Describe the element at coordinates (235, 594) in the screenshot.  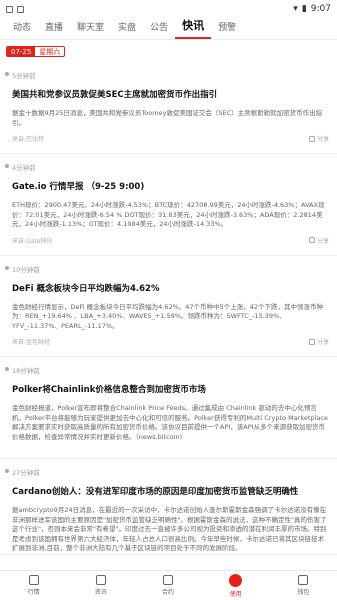
I see `nav-label: 使用` at that location.